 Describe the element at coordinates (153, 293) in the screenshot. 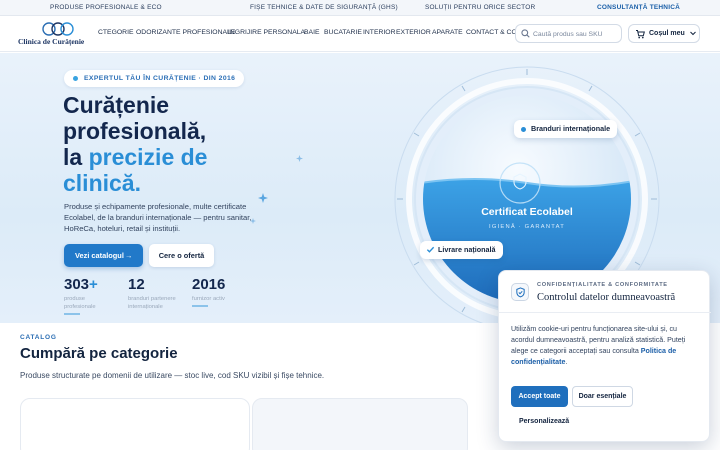

I see `stat-brands: 12 branduri partenere internaționale` at that location.